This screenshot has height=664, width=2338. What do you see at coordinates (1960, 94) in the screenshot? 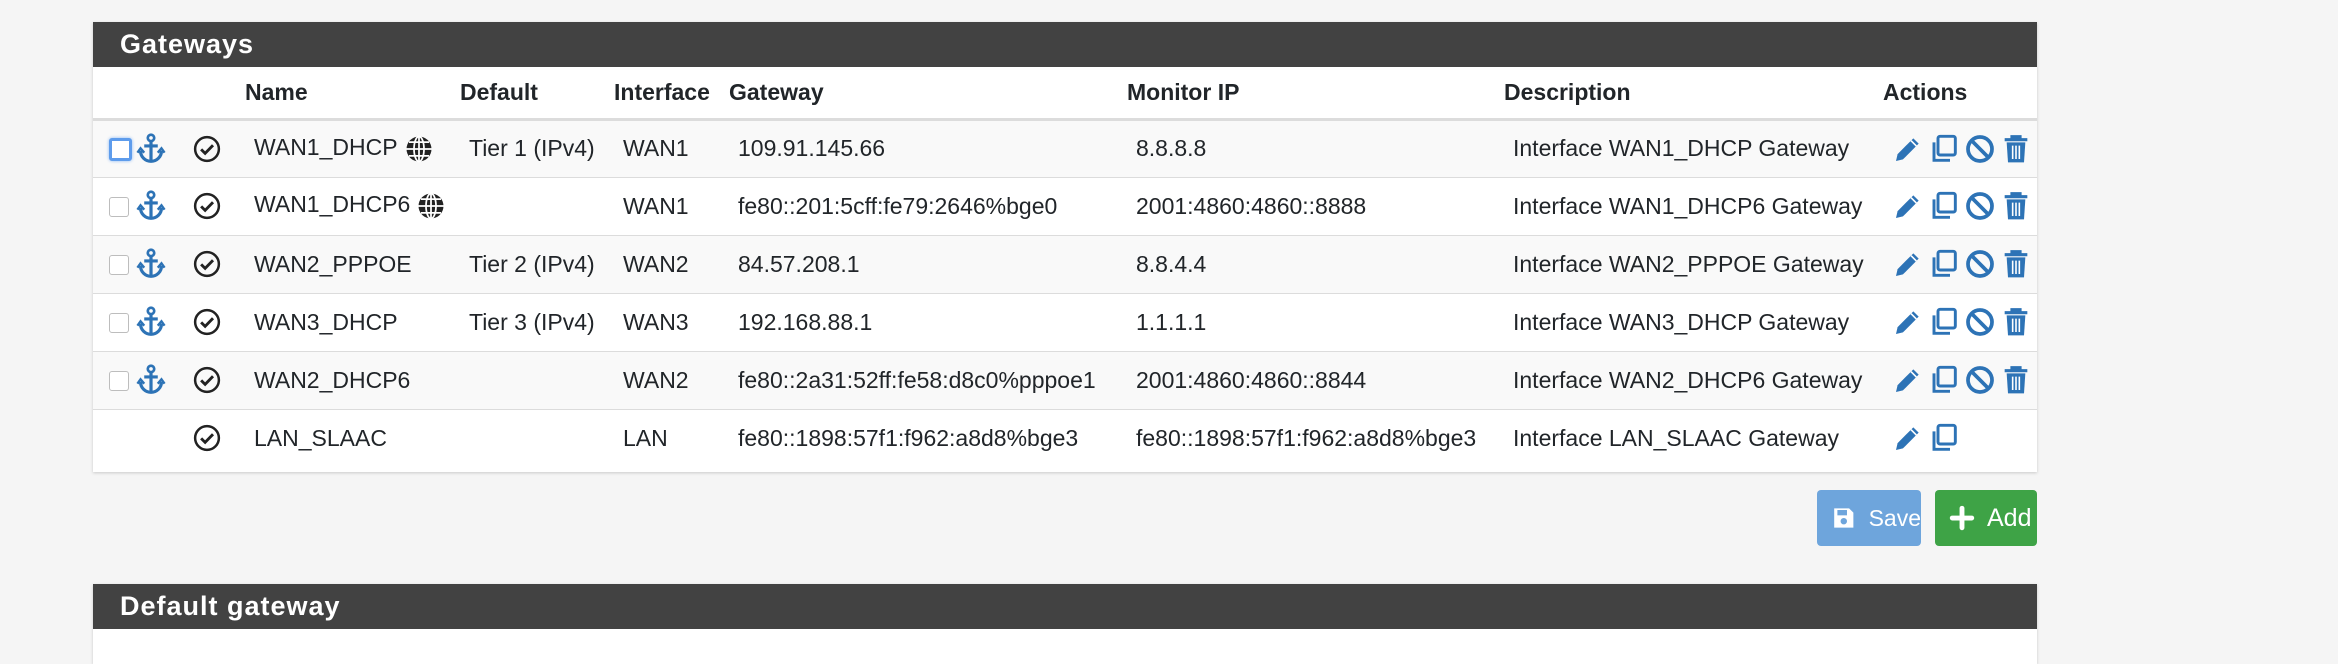
I see `col-actions: Actions` at bounding box center [1960, 94].